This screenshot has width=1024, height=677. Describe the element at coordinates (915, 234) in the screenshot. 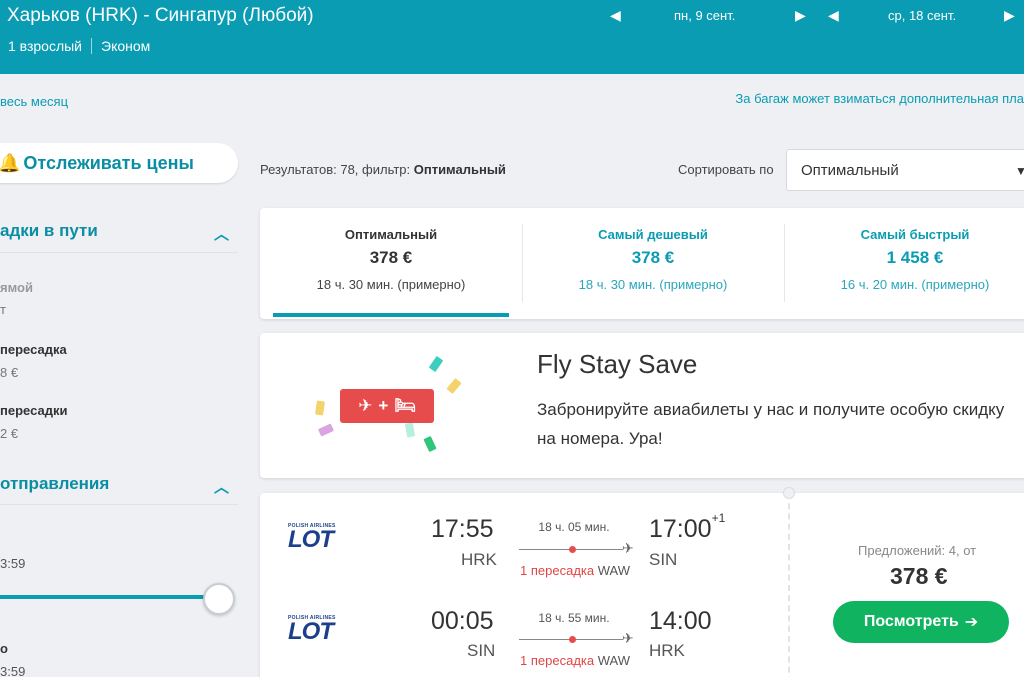

I see `tab-title: Самый быстрый` at that location.